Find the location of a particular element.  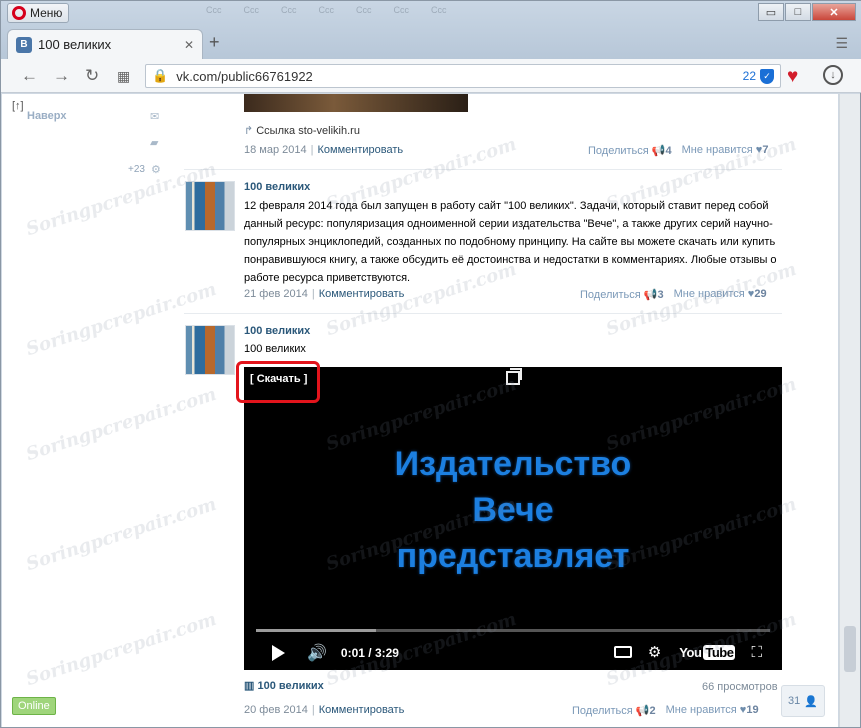

minimize-button: ▭ is located at coordinates (771, 12).